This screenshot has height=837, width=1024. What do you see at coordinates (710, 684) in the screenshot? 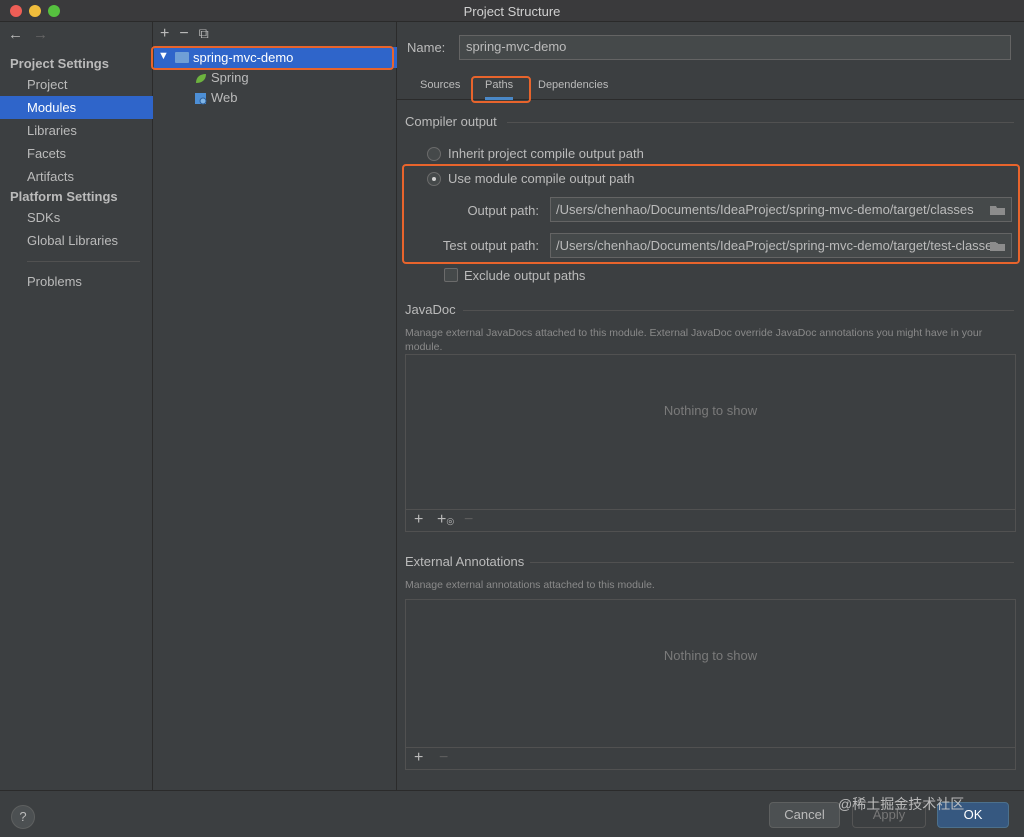
I see `external-annotations-list: Nothing to show + −` at bounding box center [710, 684].